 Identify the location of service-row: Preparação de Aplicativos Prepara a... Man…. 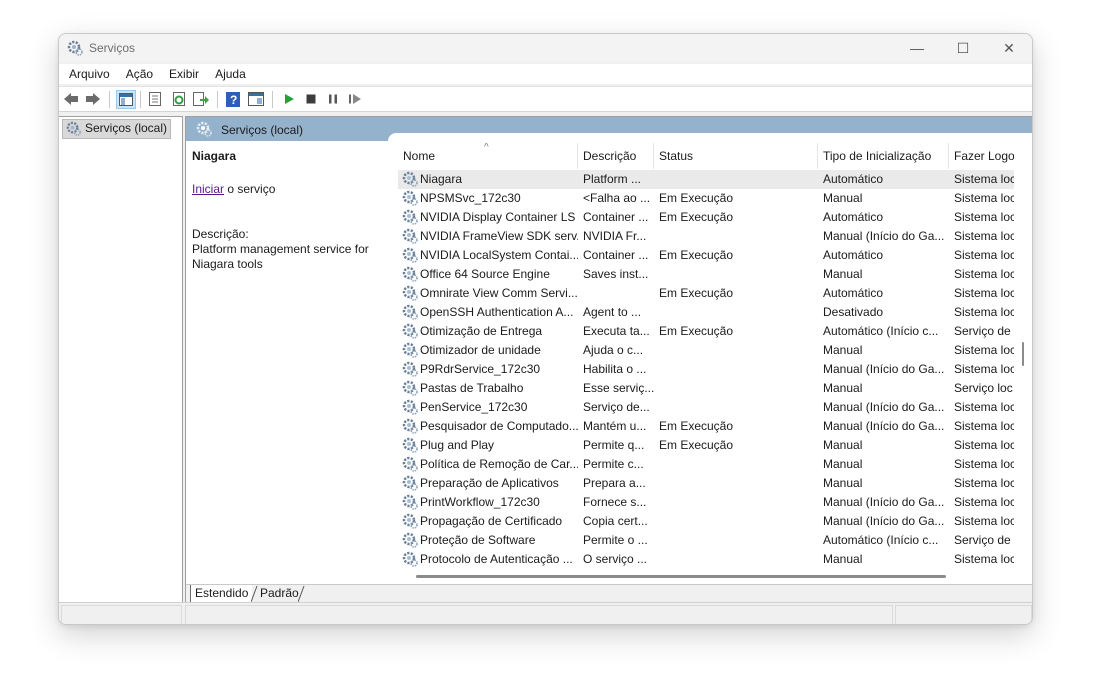
(706, 483).